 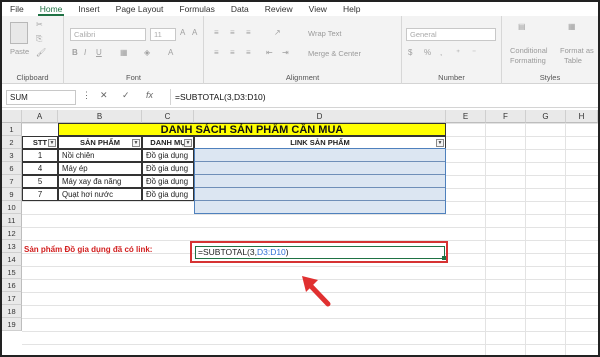 I want to click on accounting-icon: $, so click(x=410, y=52).